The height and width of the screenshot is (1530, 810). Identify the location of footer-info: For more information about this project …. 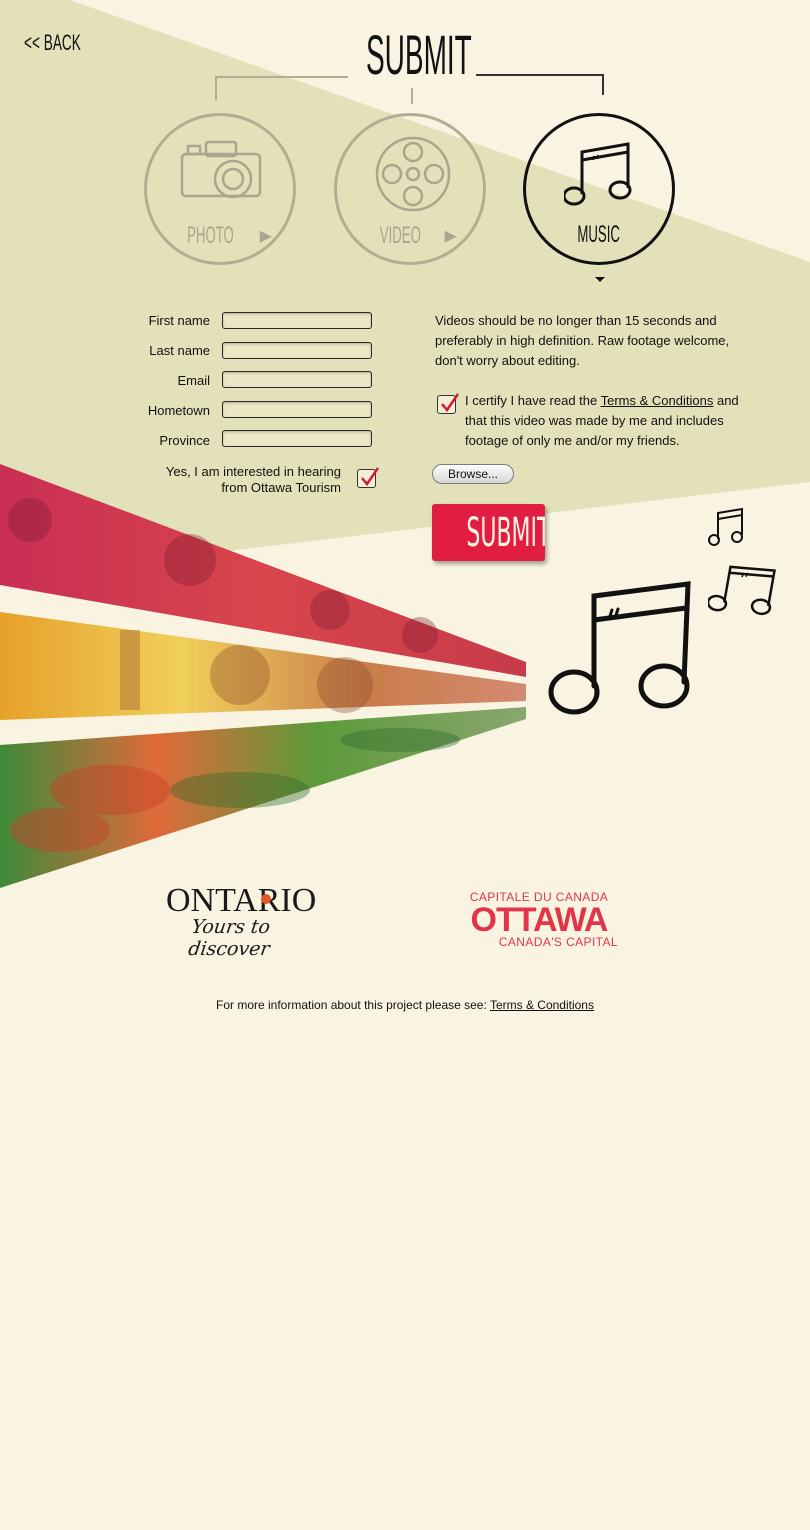
(405, 1005).